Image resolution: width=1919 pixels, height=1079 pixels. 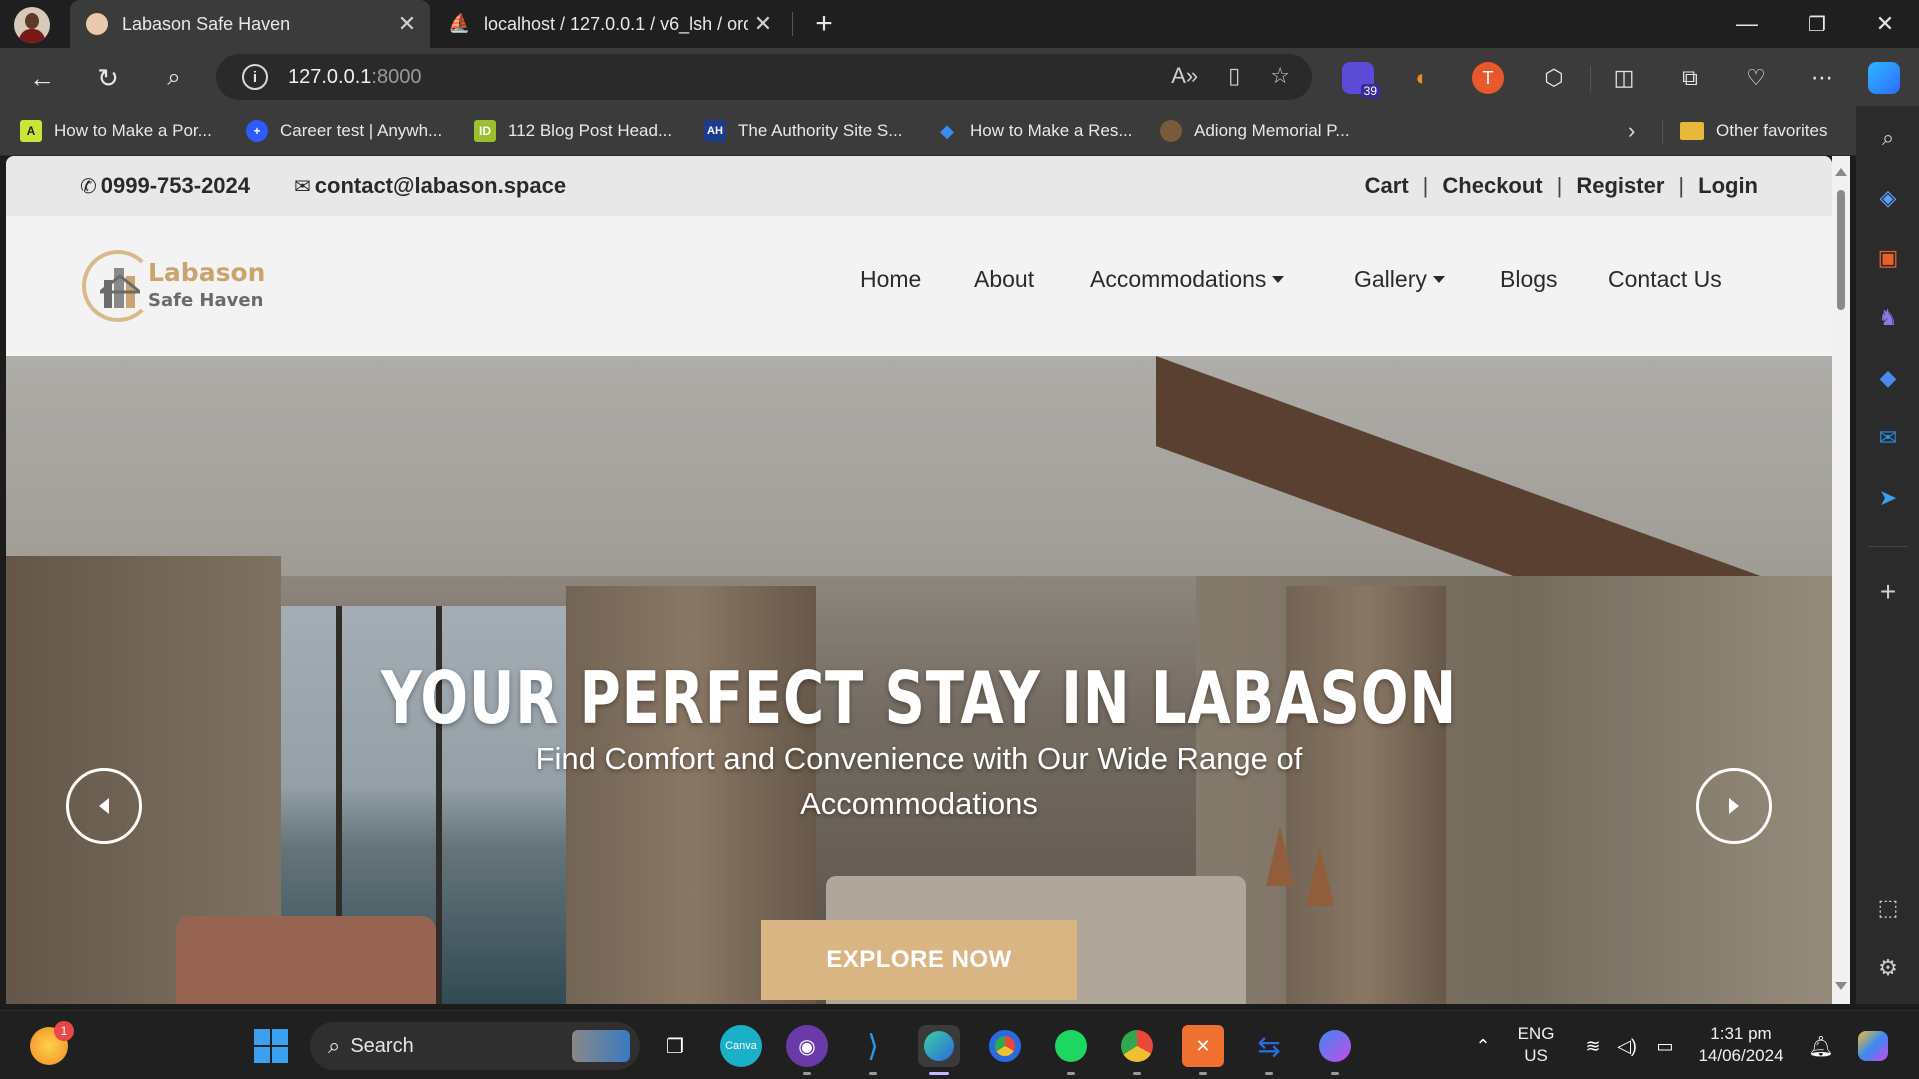 What do you see at coordinates (1492, 186) in the screenshot?
I see `checkout-link: Checkout` at bounding box center [1492, 186].